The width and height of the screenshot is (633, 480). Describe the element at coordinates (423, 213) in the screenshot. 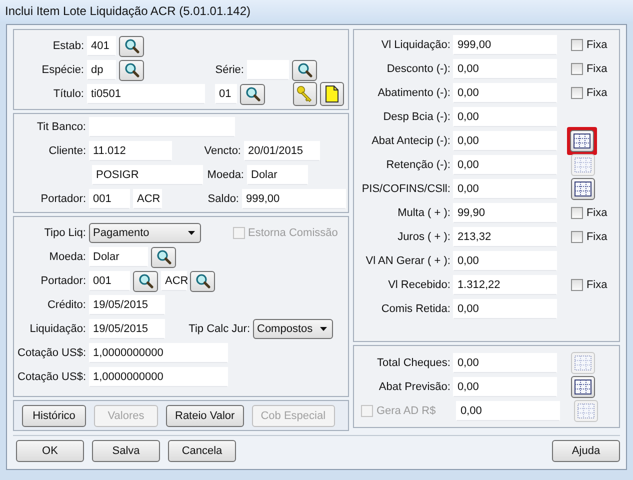

I see `field-label: Multa ( + ):` at that location.